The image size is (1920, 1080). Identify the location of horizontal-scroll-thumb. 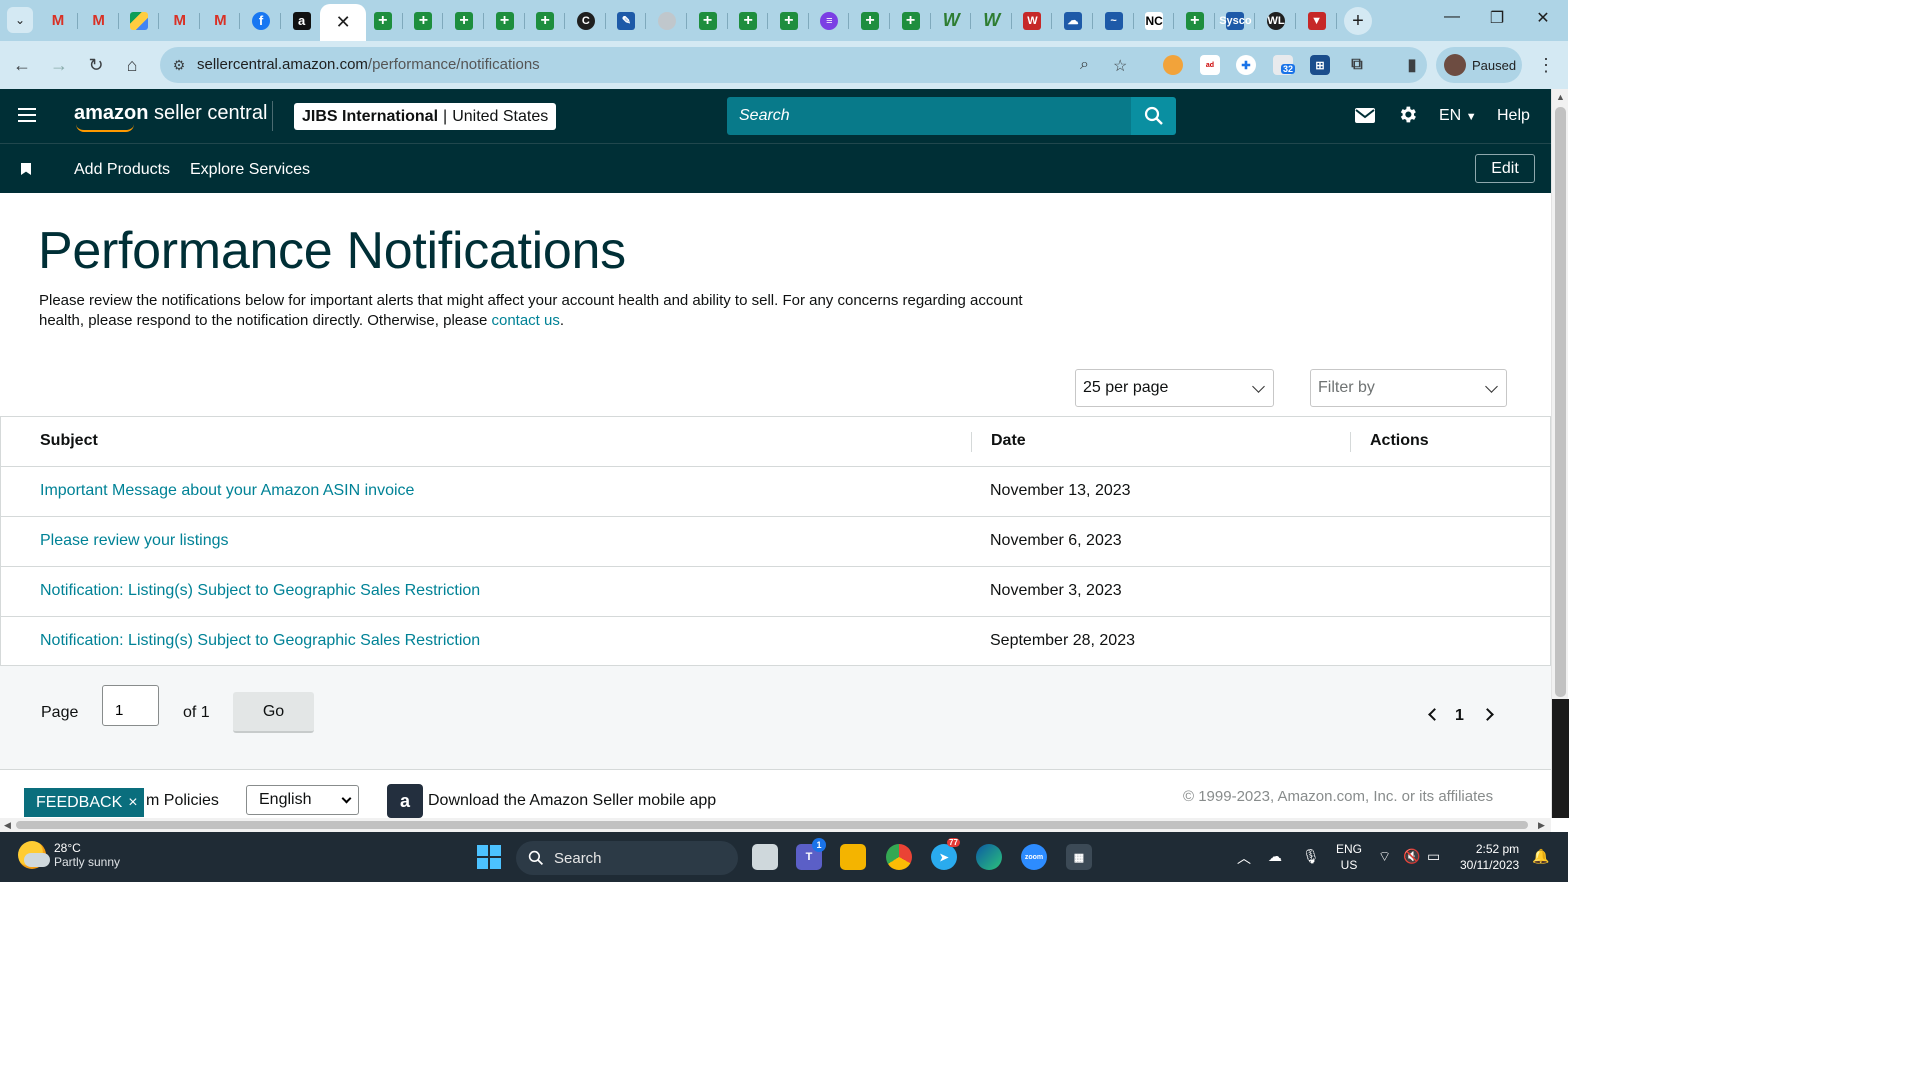
(772, 825).